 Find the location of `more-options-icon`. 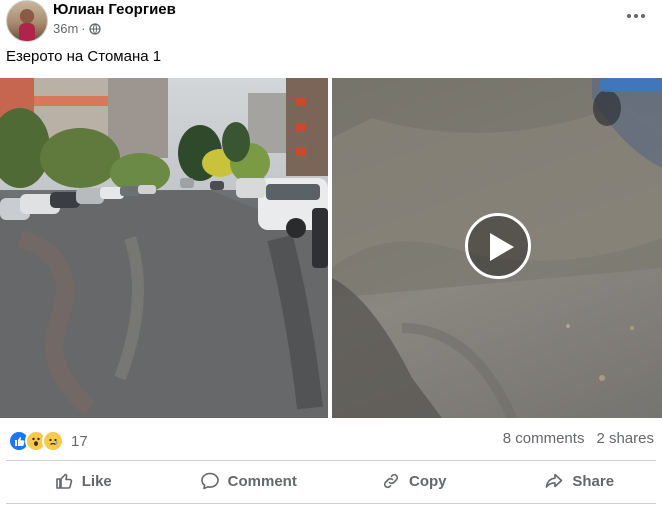

more-options-icon is located at coordinates (636, 16).